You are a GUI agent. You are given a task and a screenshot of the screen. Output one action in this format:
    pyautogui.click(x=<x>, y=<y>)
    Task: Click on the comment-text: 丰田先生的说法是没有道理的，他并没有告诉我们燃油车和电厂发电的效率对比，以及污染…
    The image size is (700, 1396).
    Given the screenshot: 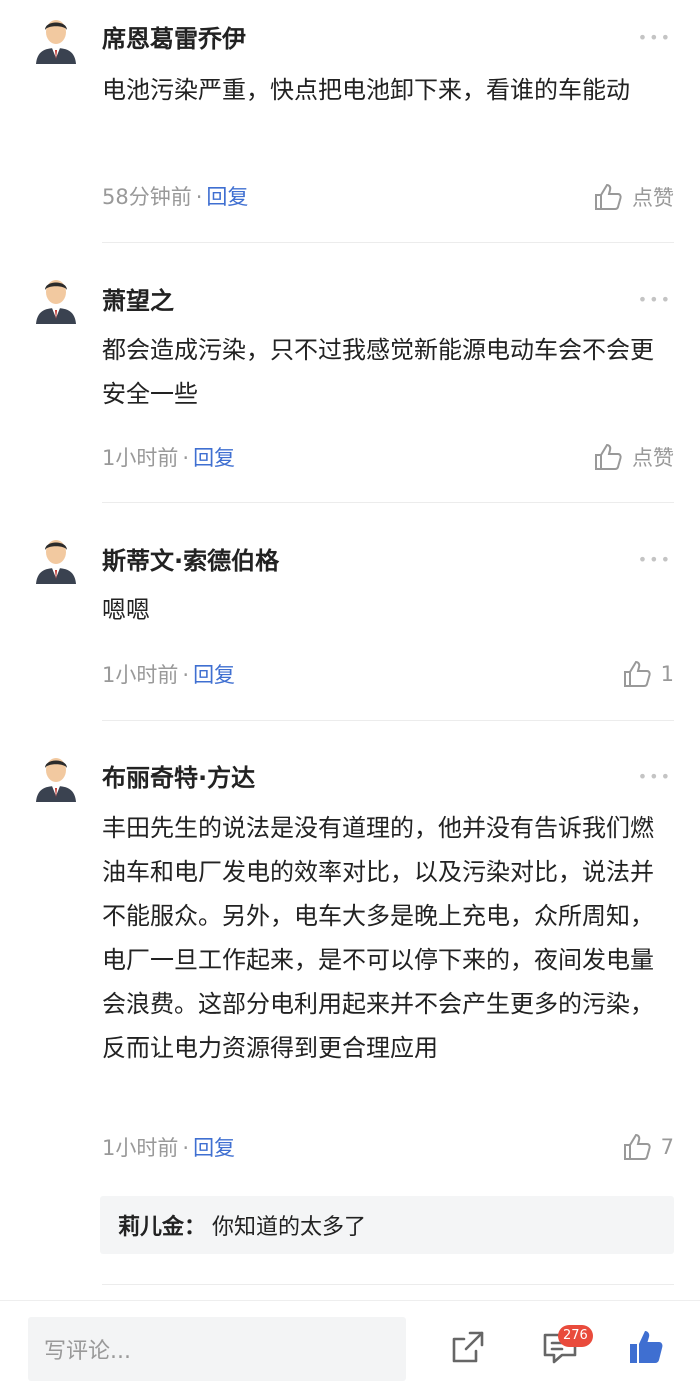 What is the action you would take?
    pyautogui.click(x=378, y=938)
    